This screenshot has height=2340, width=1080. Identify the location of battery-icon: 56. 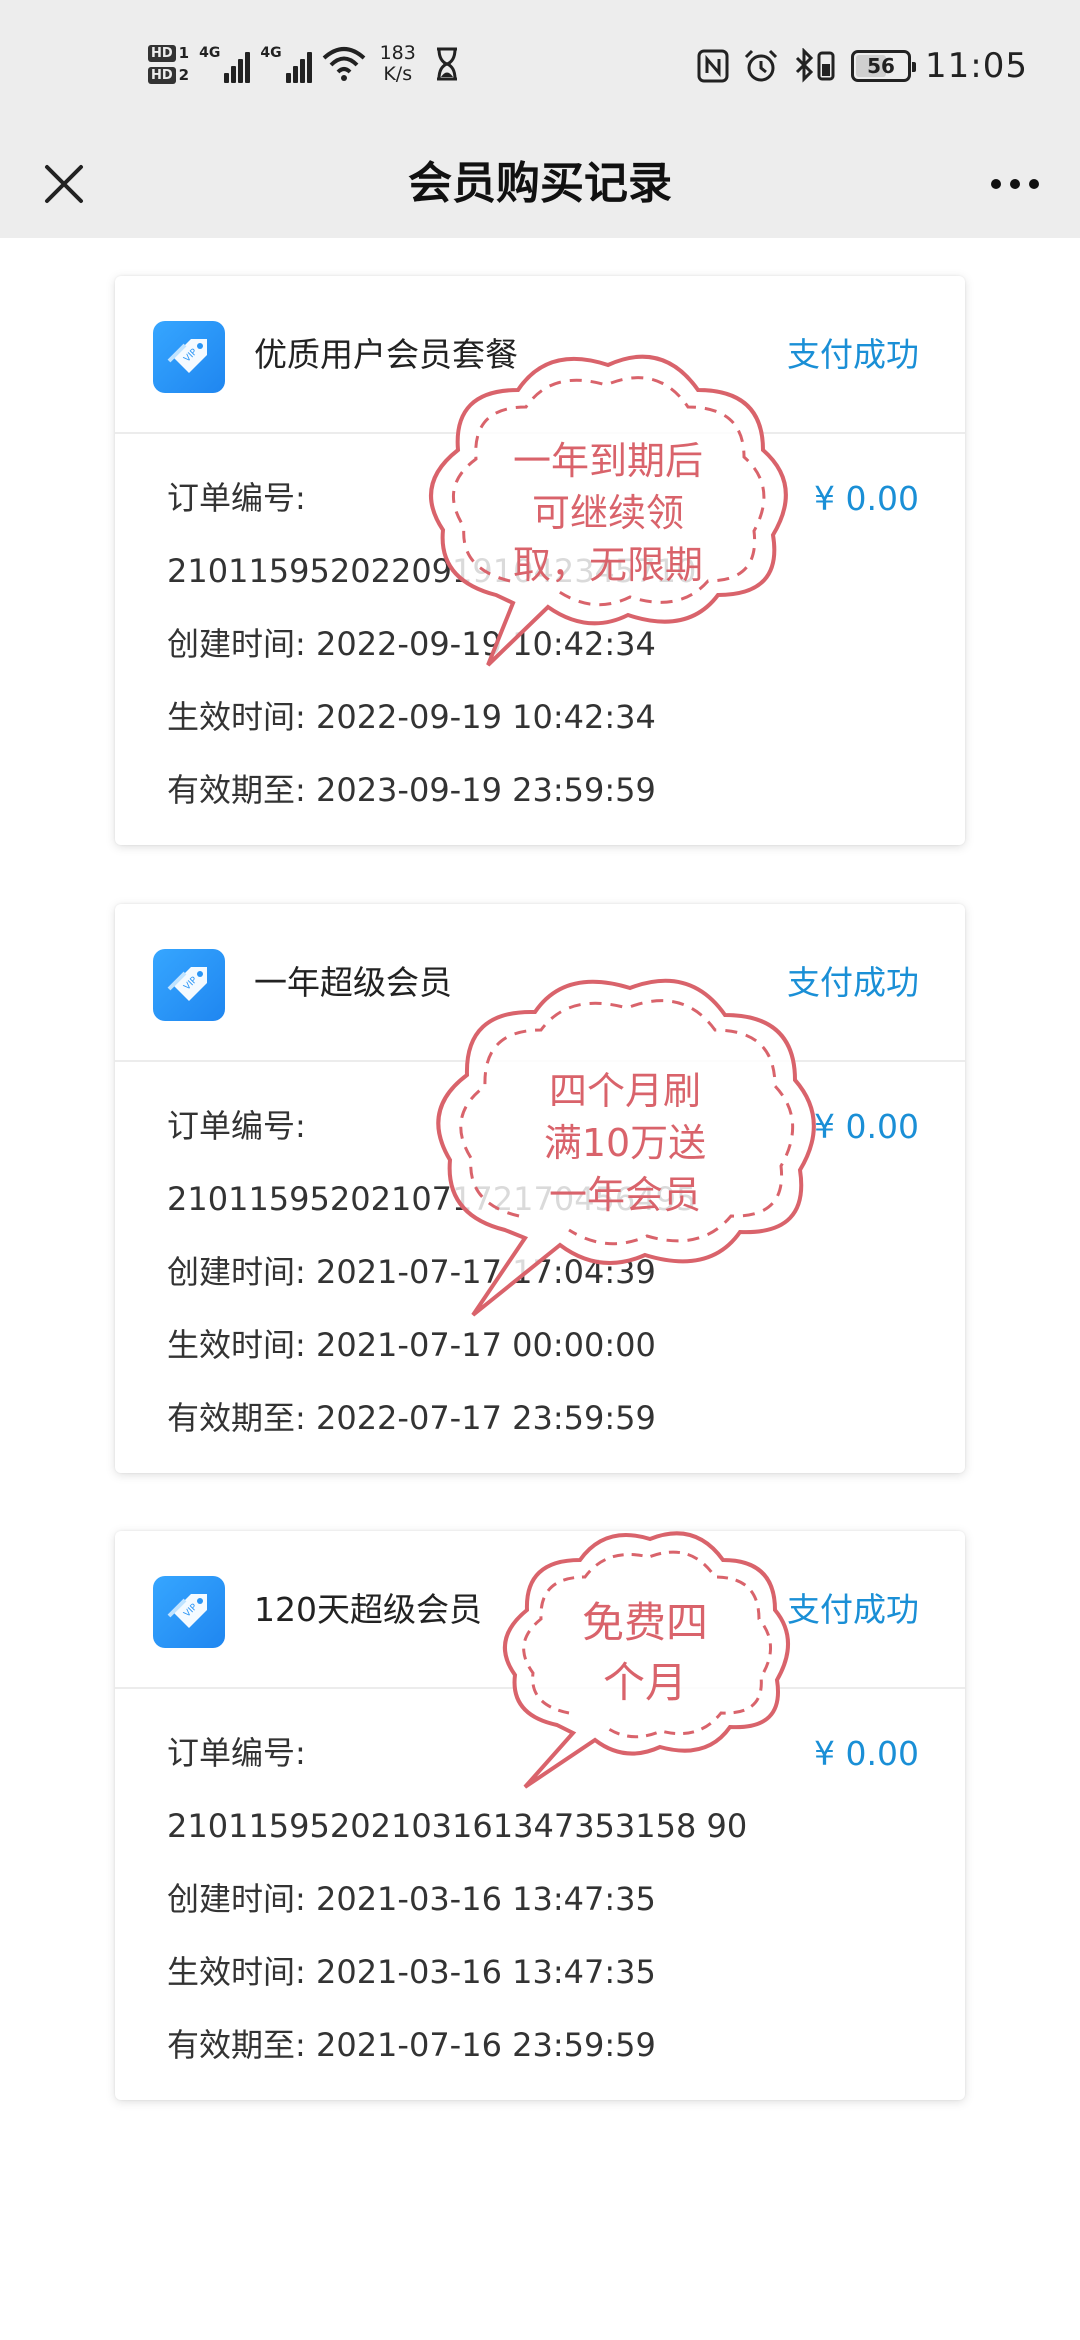
(884, 66).